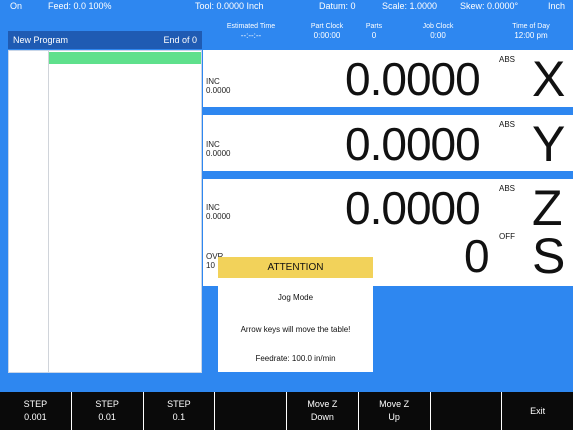 This screenshot has width=573, height=430. I want to click on dialog-mode-text: Jog Mode, so click(295, 297).